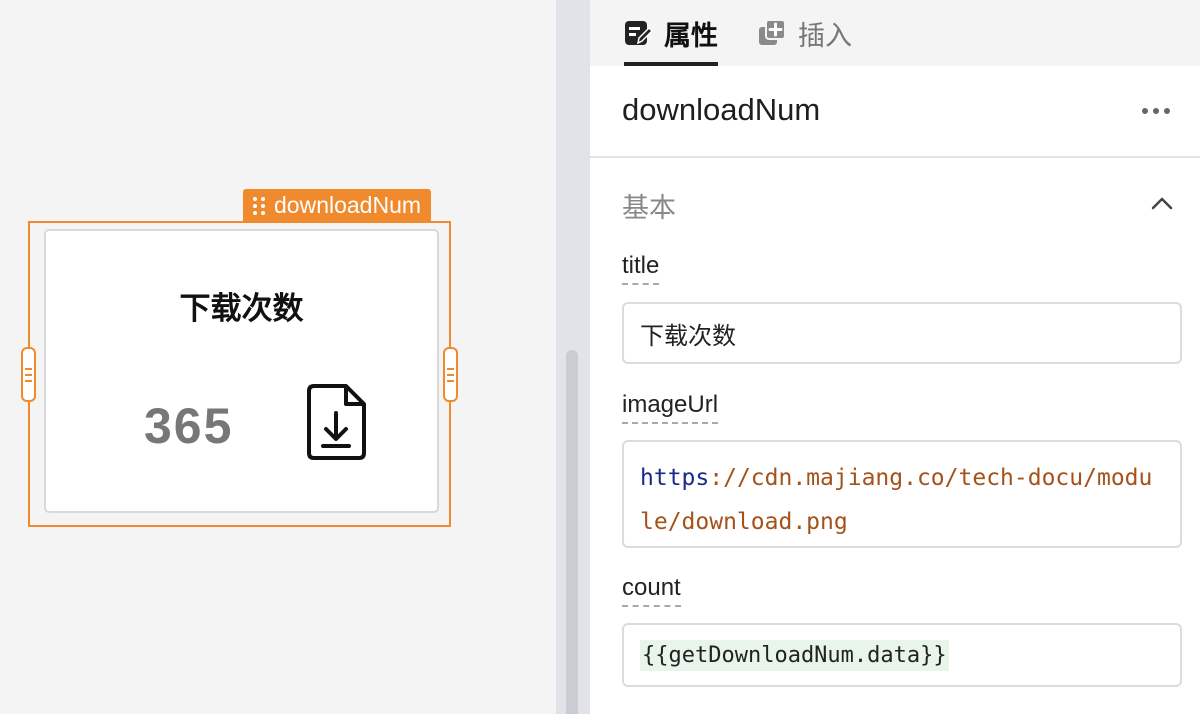  I want to click on more-options-icon, so click(1162, 111).